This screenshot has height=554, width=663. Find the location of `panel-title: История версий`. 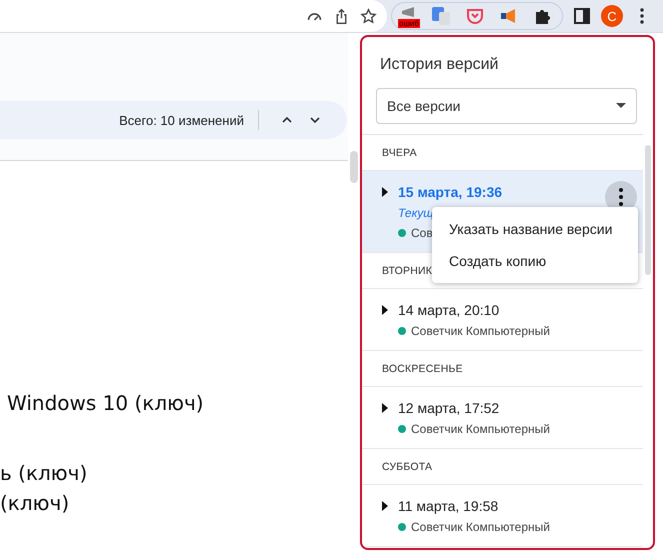

panel-title: История версий is located at coordinates (439, 65).